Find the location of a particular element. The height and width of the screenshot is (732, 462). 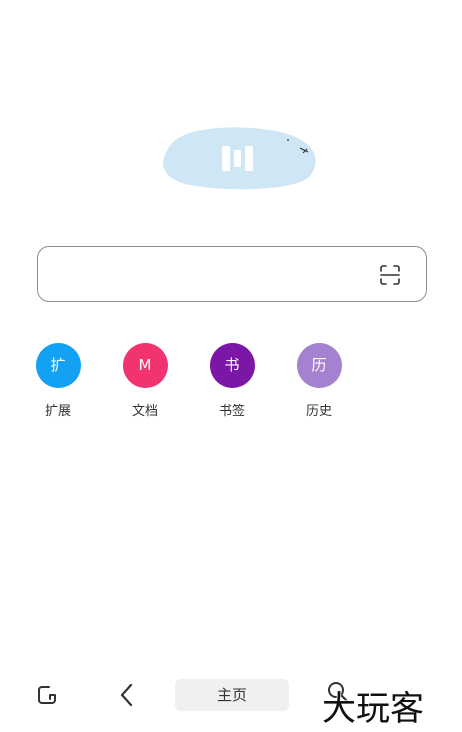

shortcut-documents: M 文档 is located at coordinates (145, 381).